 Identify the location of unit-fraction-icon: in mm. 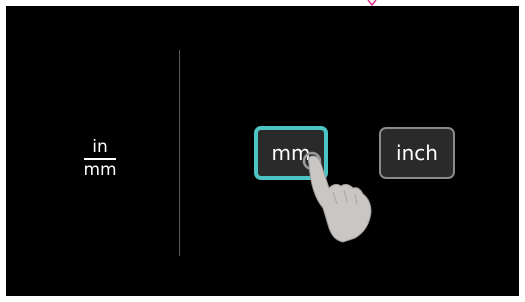
(100, 160).